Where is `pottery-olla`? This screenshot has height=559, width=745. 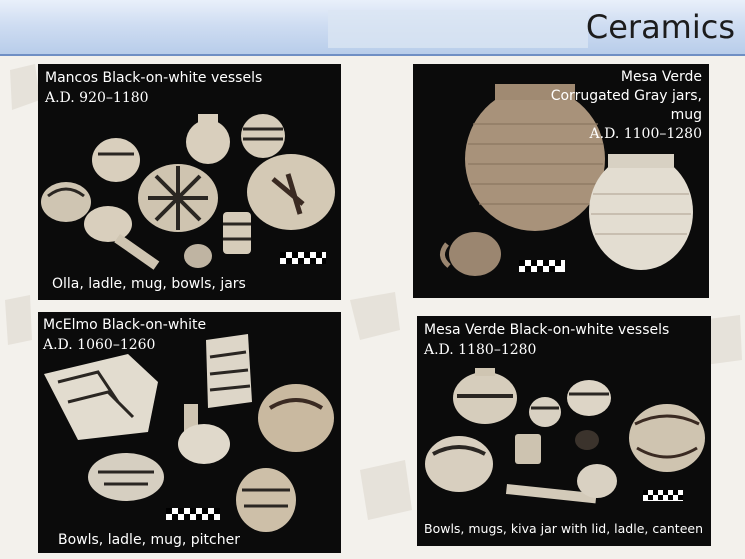
pottery-olla is located at coordinates (116, 160).